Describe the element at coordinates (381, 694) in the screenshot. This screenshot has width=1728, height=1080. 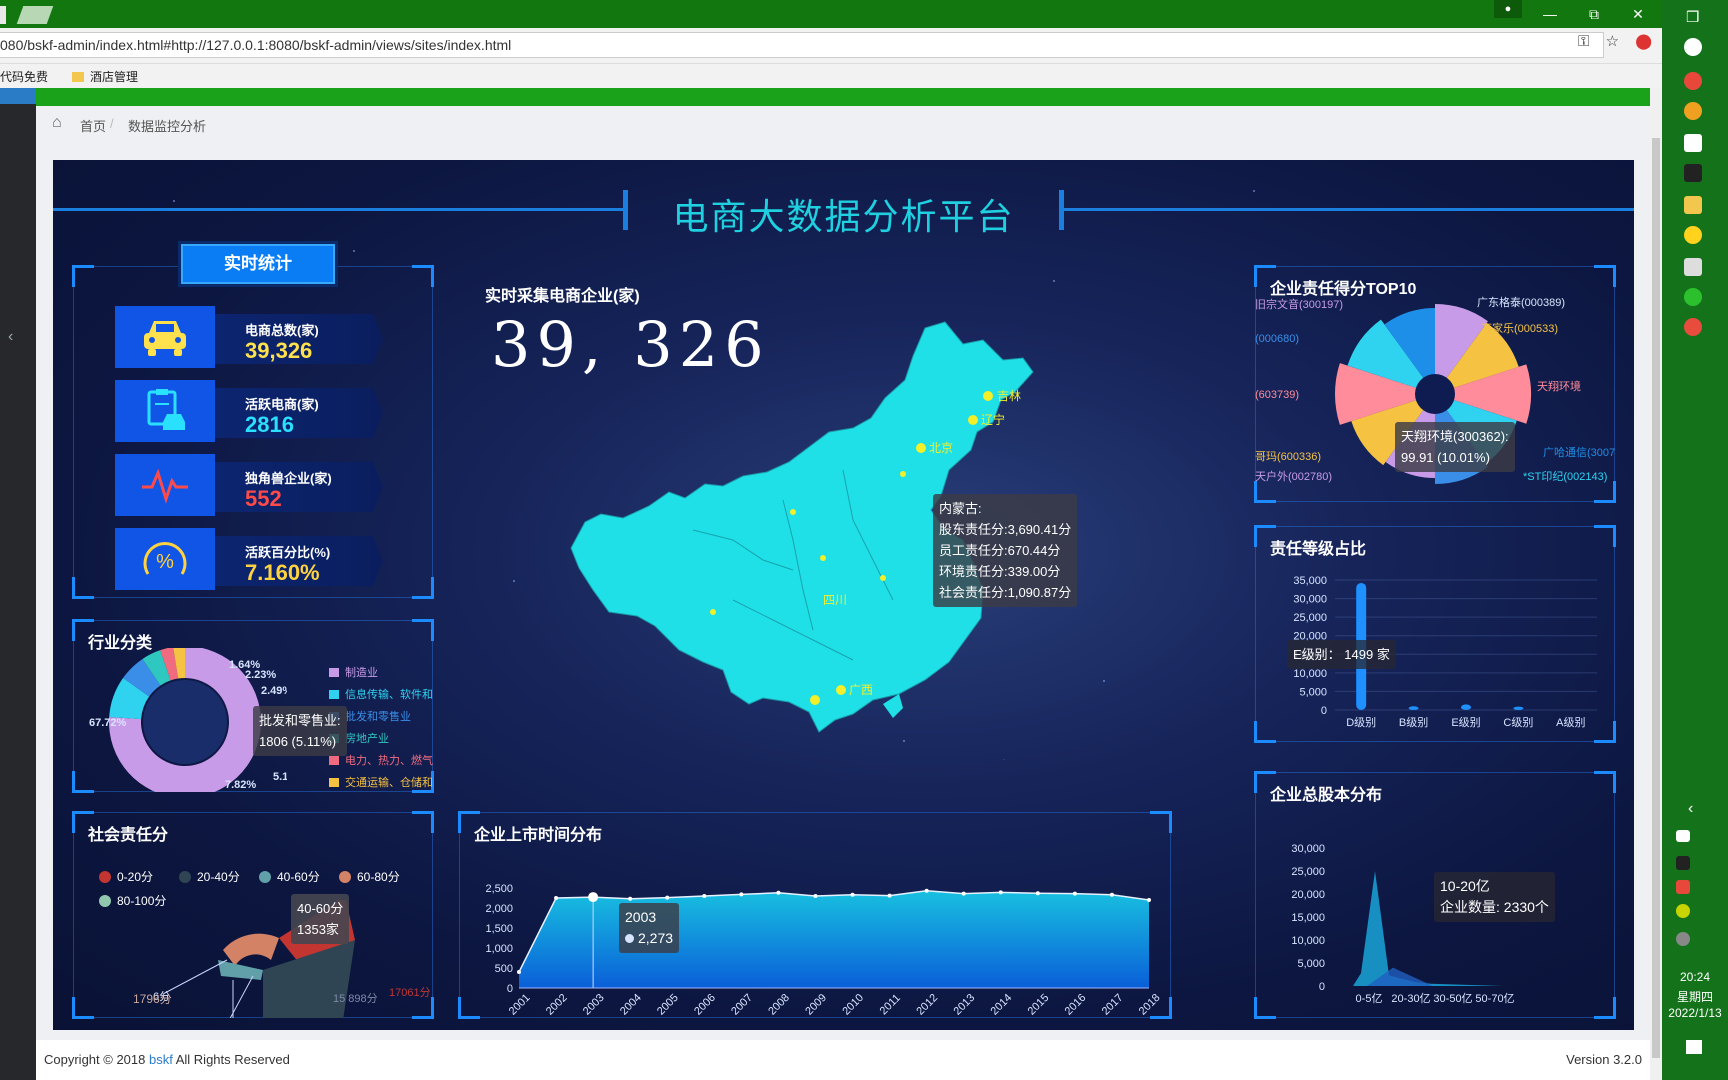
I see `legend-item: 信息传输、软件和` at that location.